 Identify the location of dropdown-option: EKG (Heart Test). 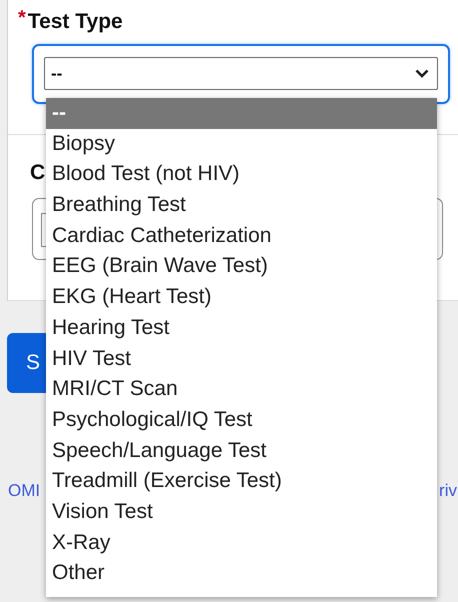
(241, 297).